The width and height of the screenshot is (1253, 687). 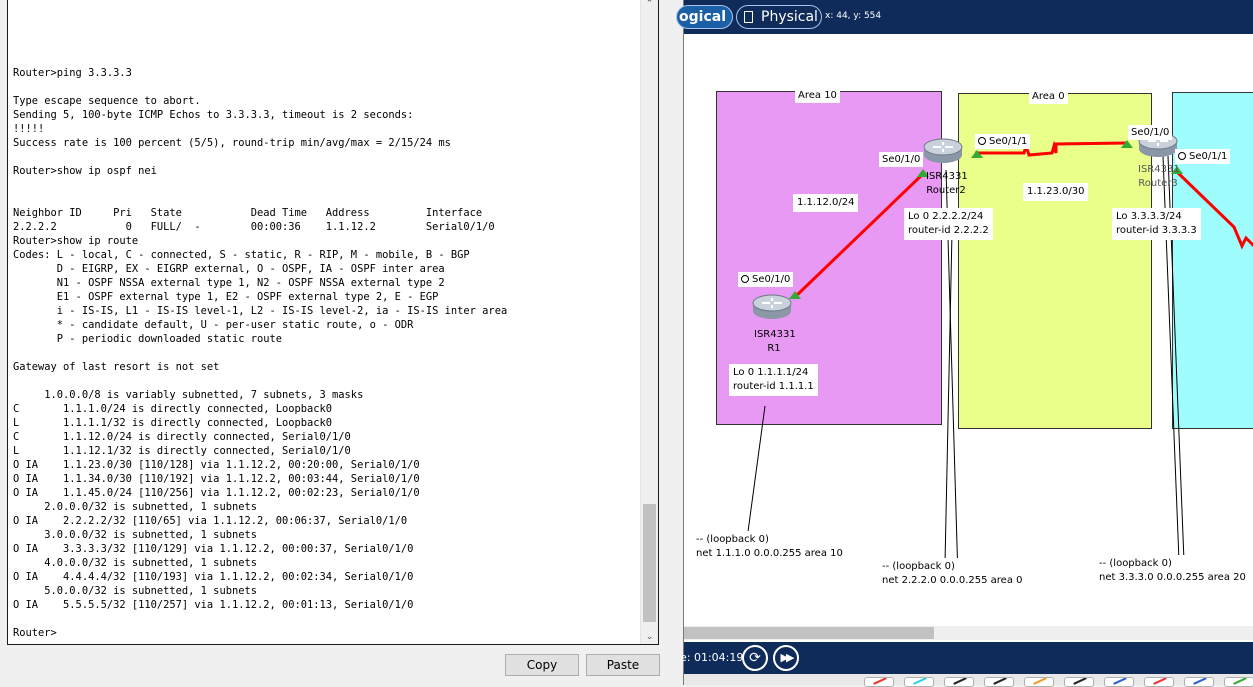 What do you see at coordinates (952, 580) in the screenshot?
I see `r2-note-2: net 2.2.2.0 0.0.0.255 area 0` at bounding box center [952, 580].